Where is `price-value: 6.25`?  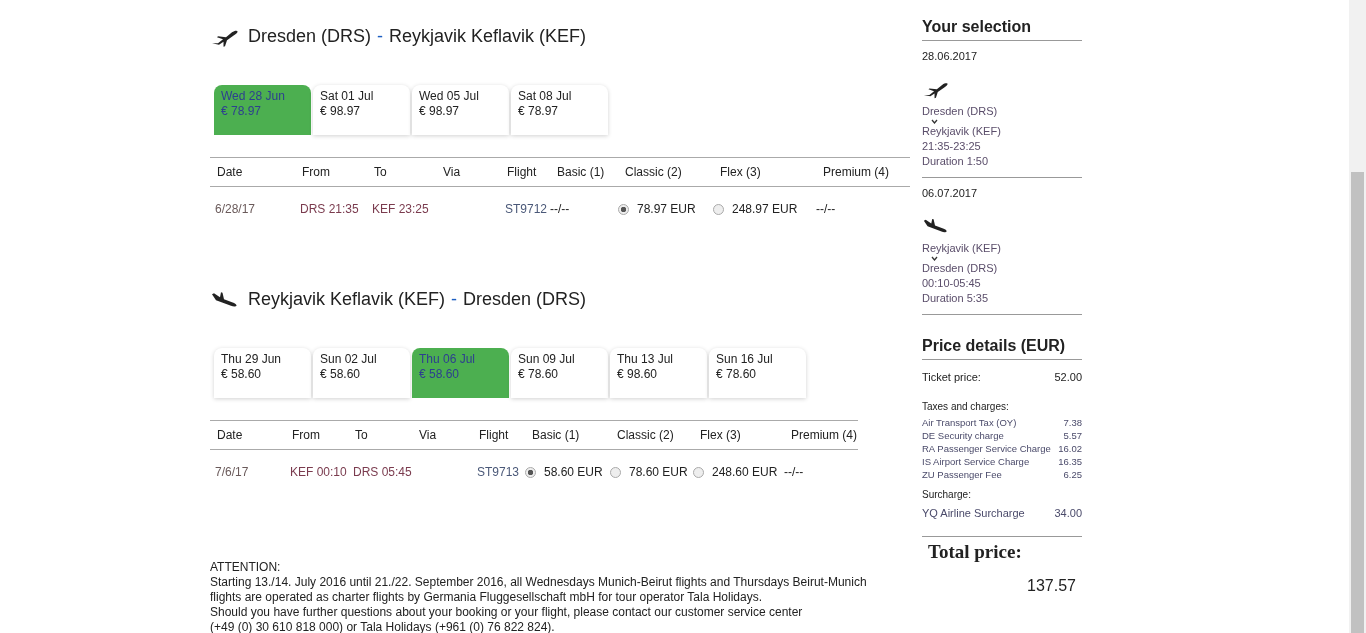
price-value: 6.25 is located at coordinates (1072, 474).